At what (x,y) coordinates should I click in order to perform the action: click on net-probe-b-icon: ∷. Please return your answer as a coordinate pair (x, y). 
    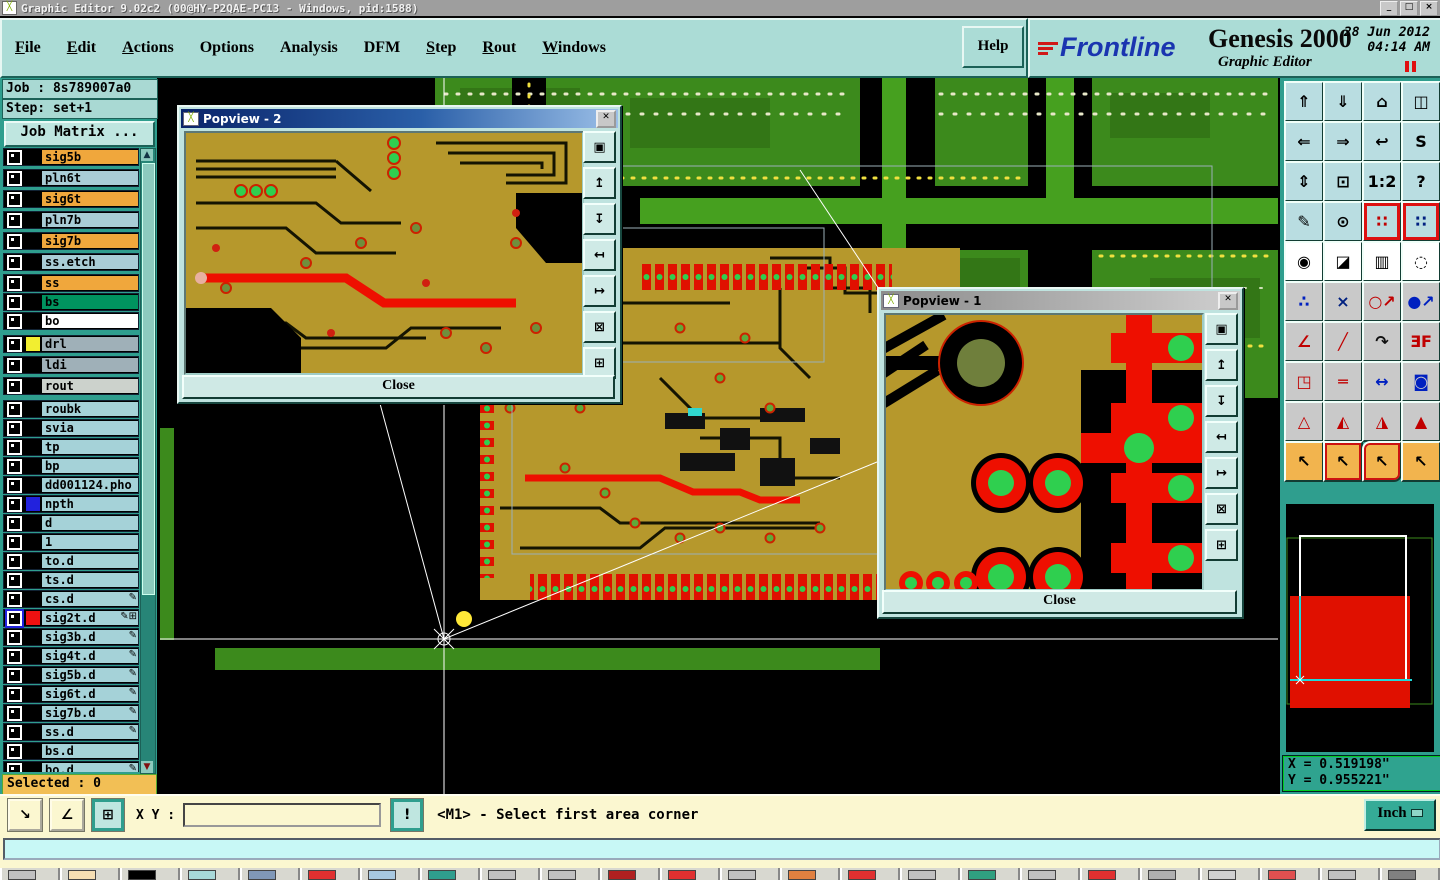
    Looking at the image, I should click on (1420, 221).